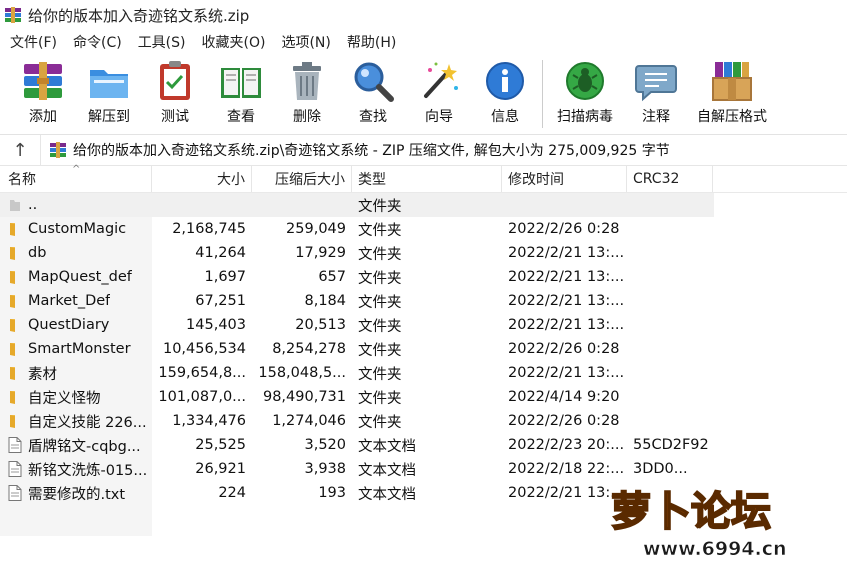 This screenshot has height=565, width=847. I want to click on cell-packed-size: 3,938, so click(325, 469).